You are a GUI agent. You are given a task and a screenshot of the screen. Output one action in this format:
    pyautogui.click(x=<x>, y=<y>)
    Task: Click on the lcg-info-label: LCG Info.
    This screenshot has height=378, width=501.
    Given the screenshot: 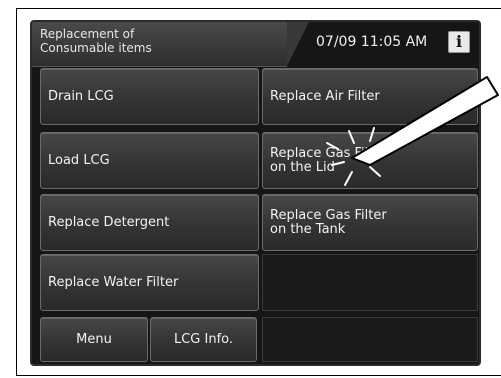 What is the action you would take?
    pyautogui.click(x=203, y=339)
    